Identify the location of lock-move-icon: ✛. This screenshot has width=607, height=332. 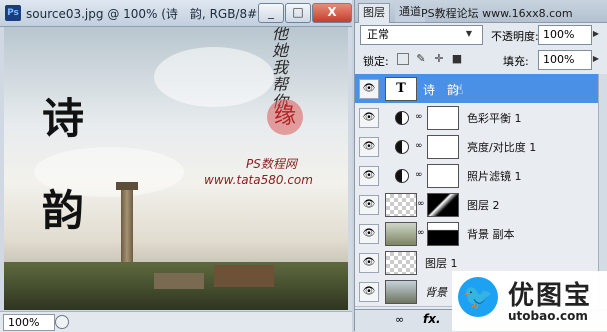
(439, 59).